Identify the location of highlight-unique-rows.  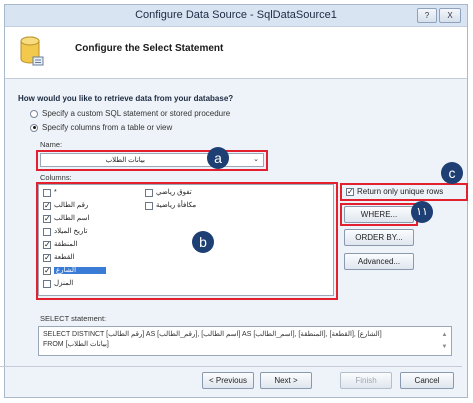
(404, 192).